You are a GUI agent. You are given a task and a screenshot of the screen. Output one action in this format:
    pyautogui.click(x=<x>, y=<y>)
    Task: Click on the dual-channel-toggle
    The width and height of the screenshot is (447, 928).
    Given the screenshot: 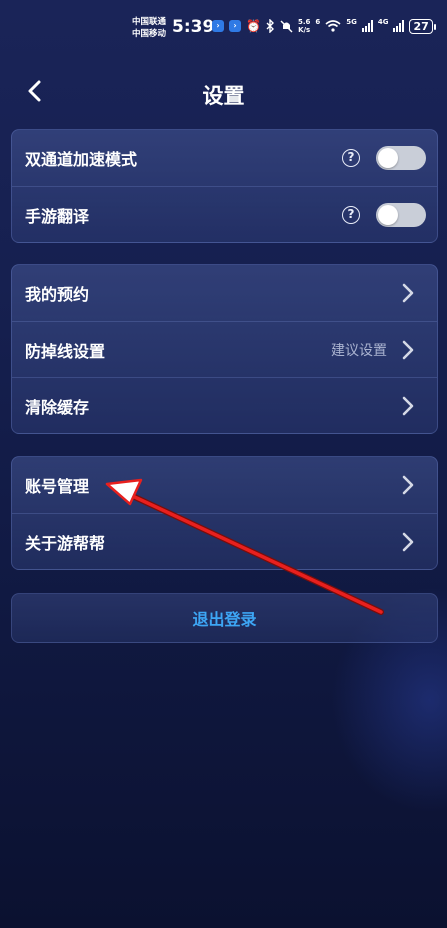 What is the action you would take?
    pyautogui.click(x=401, y=158)
    